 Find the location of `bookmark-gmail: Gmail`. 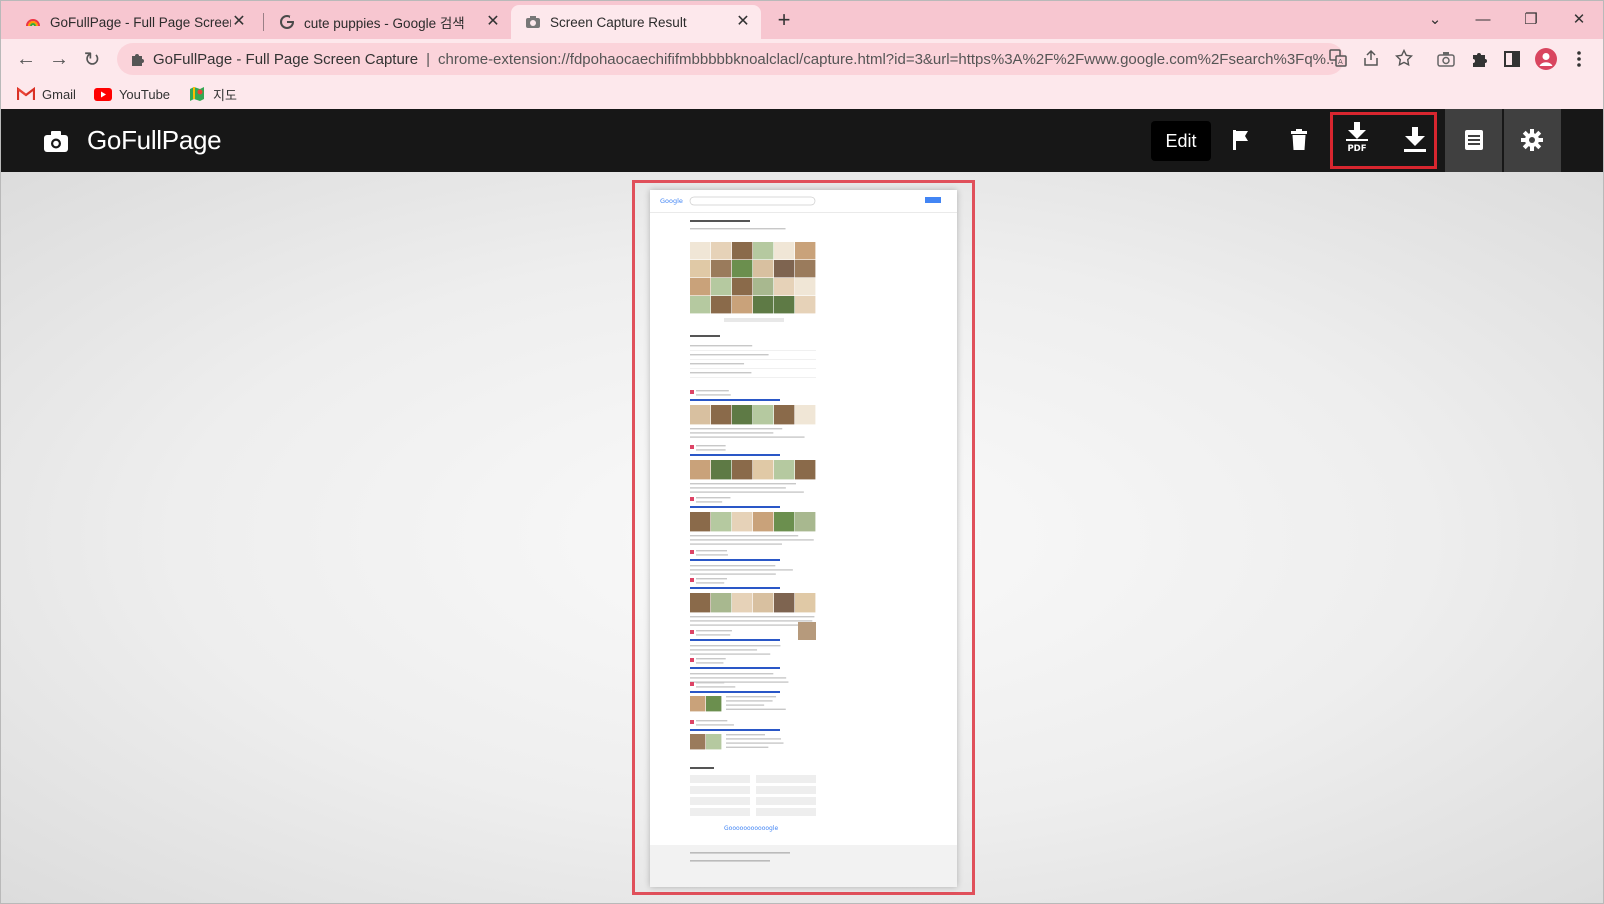

bookmark-gmail: Gmail is located at coordinates (46, 94).